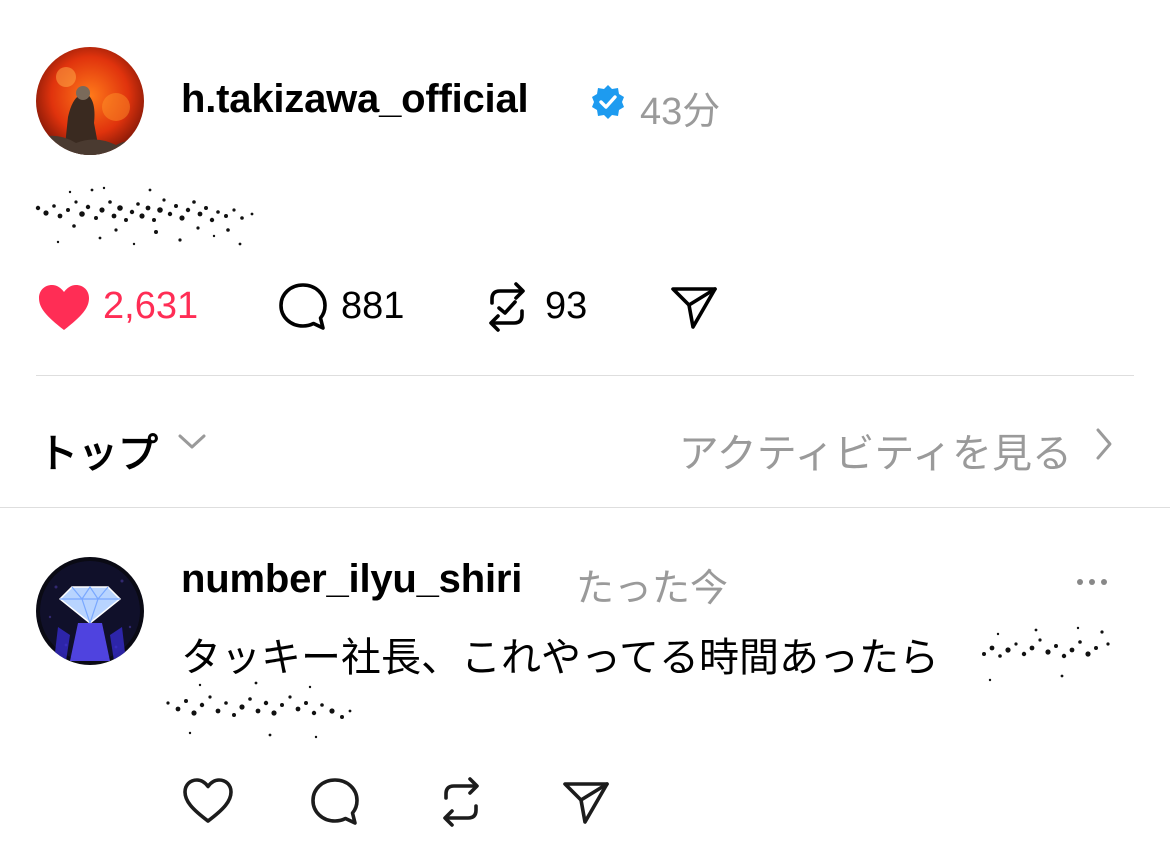 Image resolution: width=1170 pixels, height=863 pixels. I want to click on like-count: 2,631, so click(151, 306).